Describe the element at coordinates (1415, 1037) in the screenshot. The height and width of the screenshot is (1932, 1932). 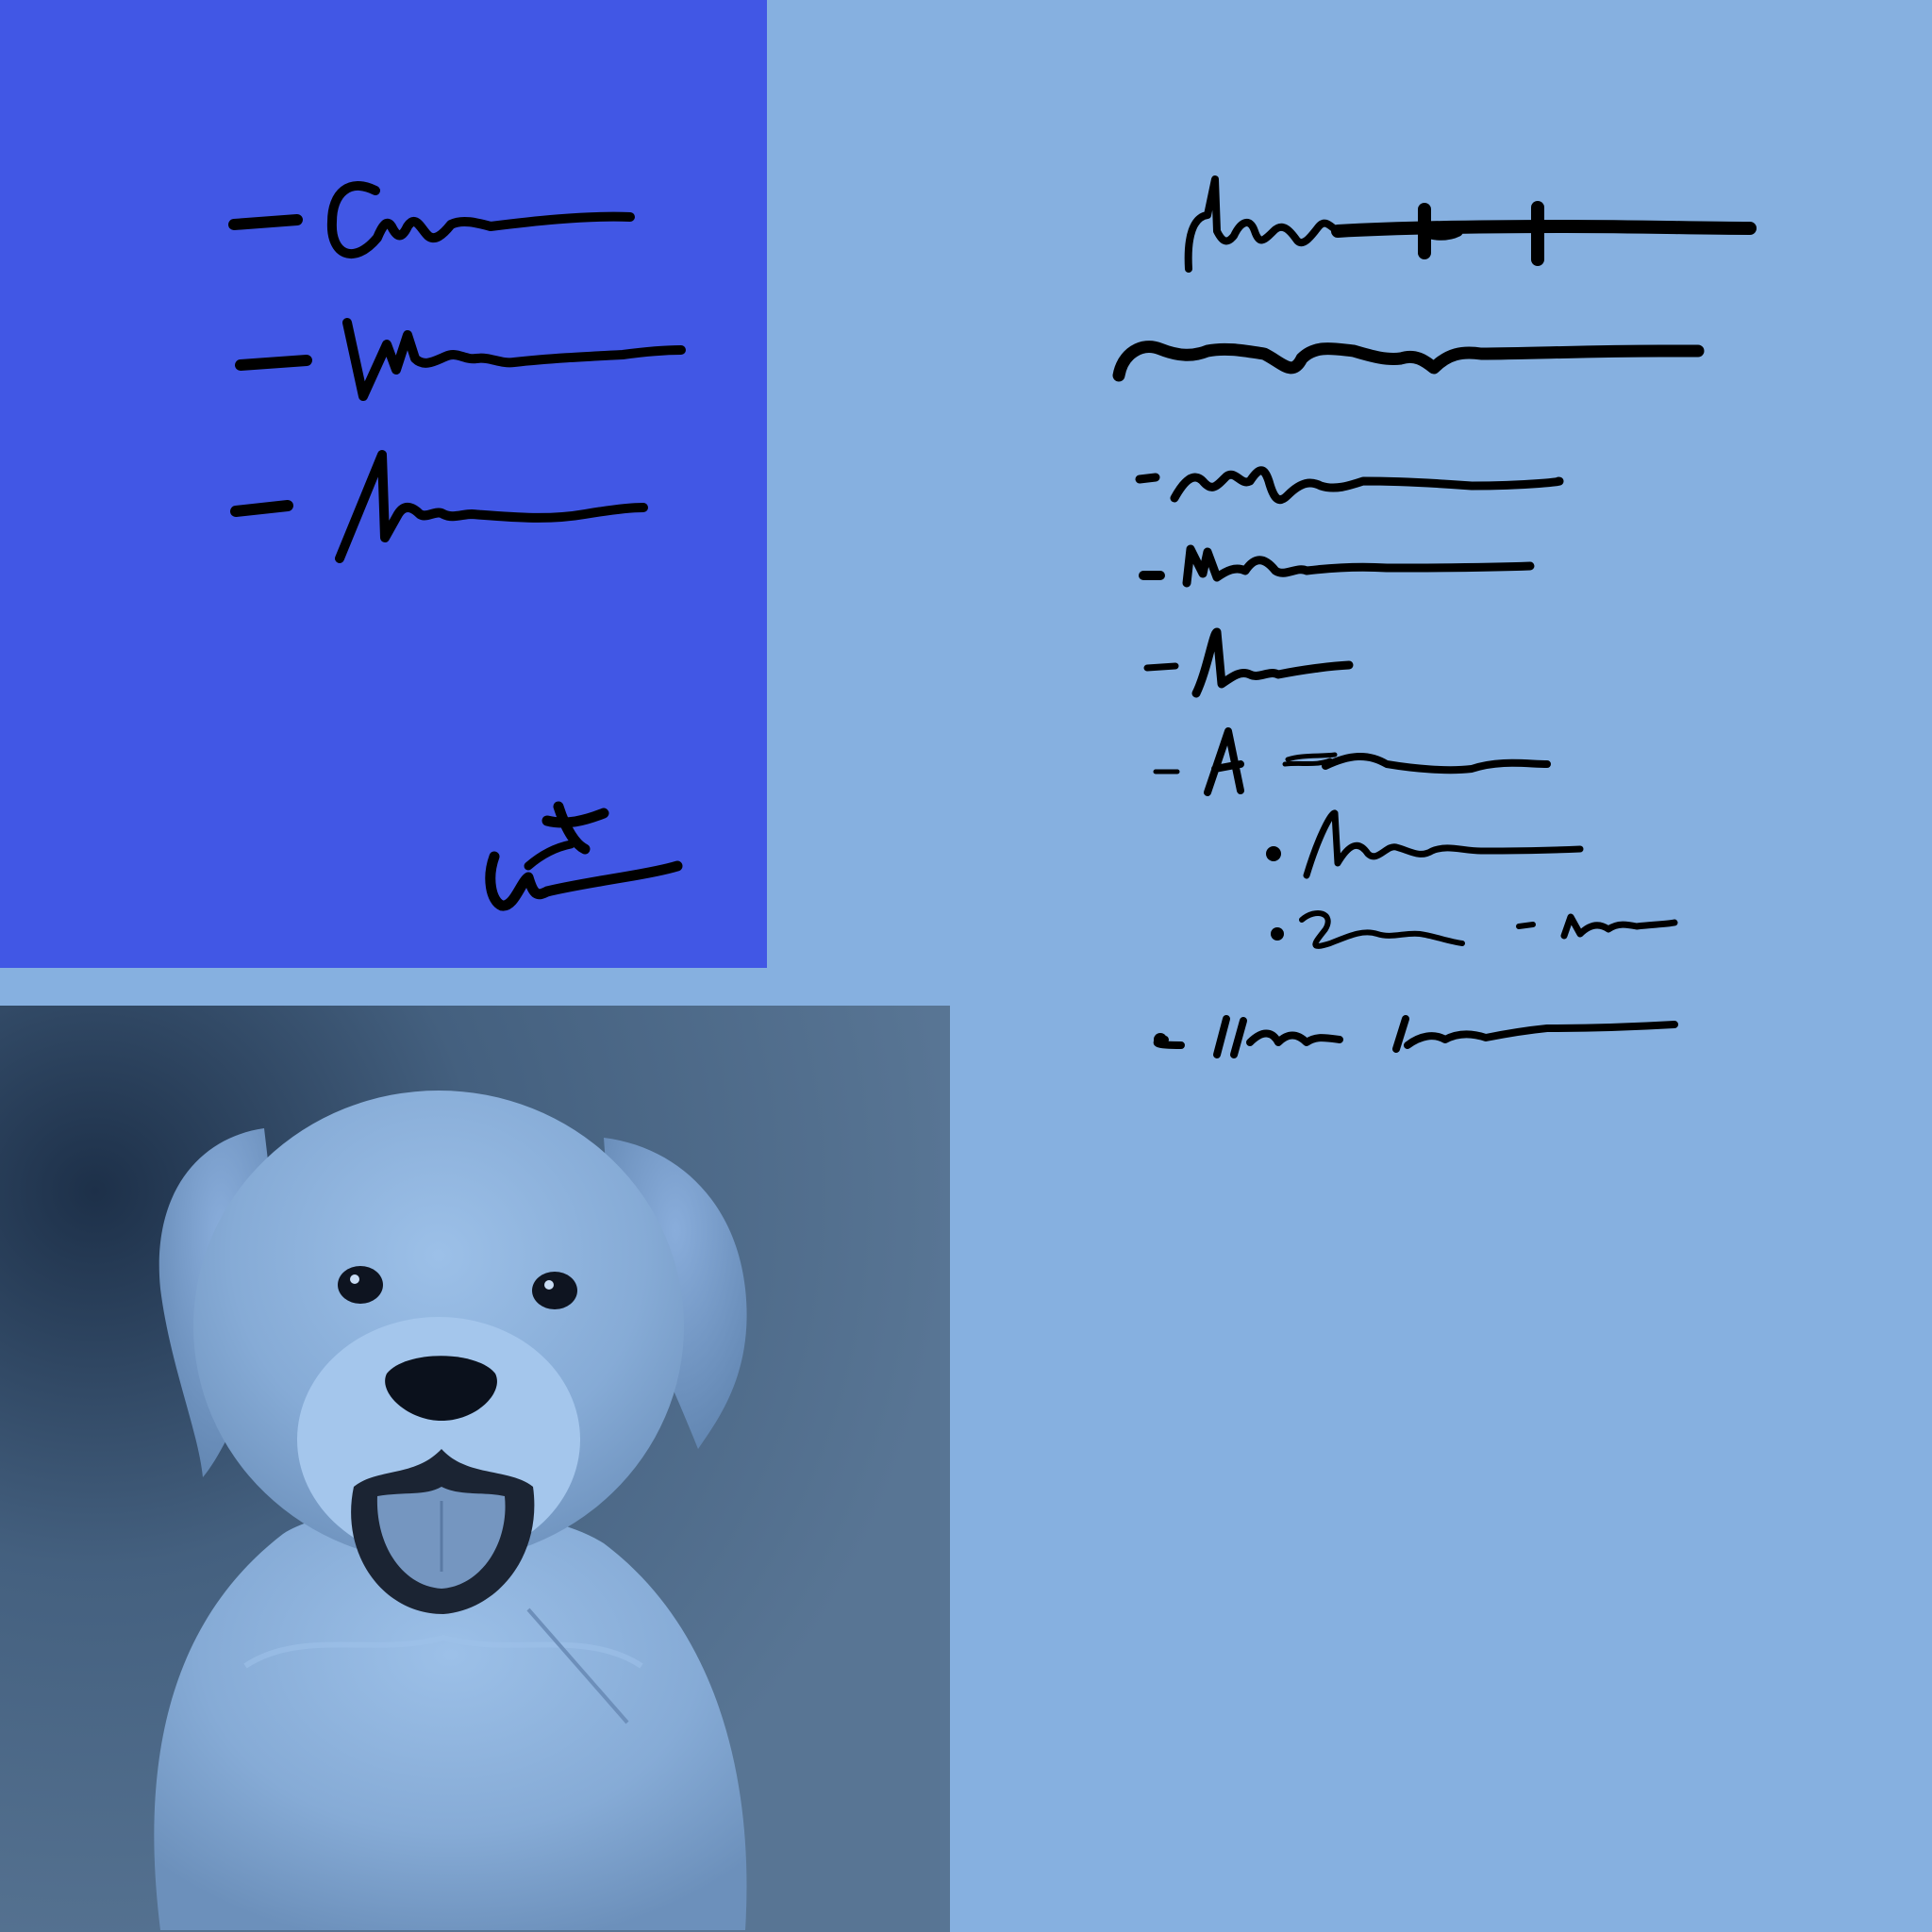
I see `footer-line` at that location.